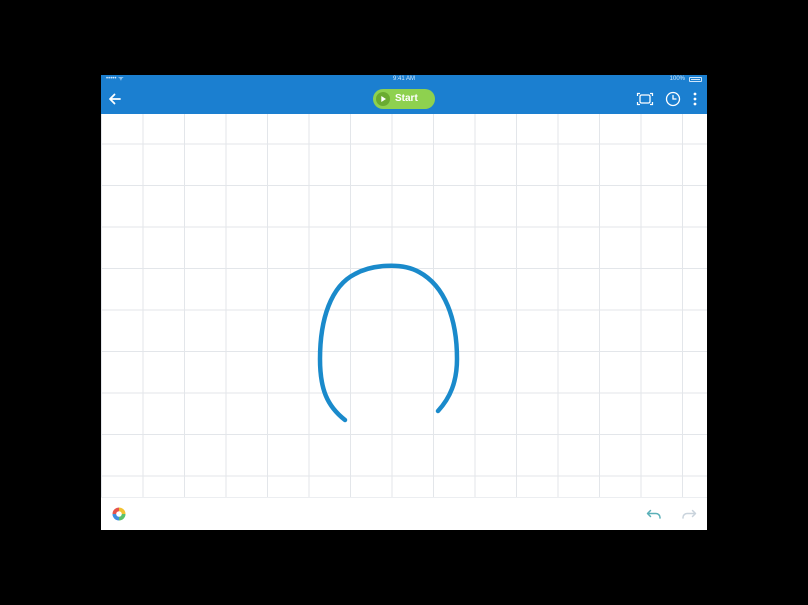  I want to click on more-vertical-icon, so click(695, 99).